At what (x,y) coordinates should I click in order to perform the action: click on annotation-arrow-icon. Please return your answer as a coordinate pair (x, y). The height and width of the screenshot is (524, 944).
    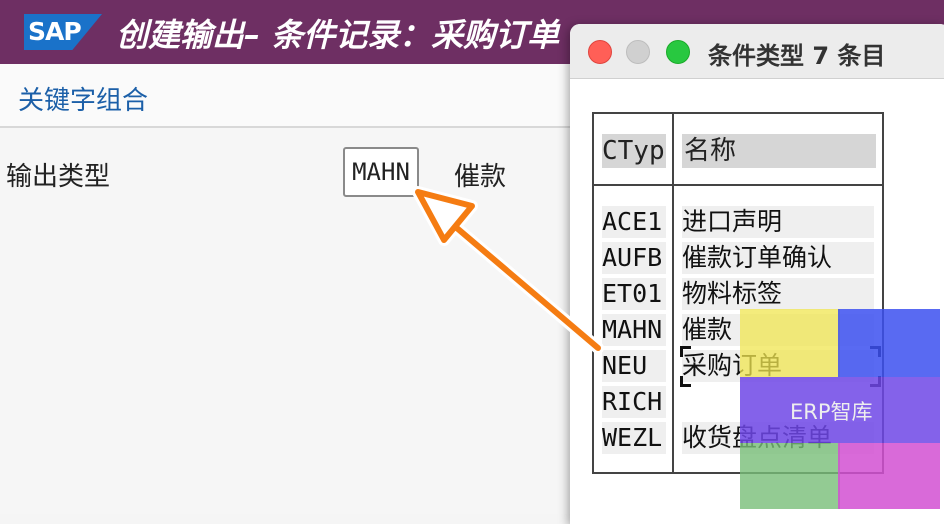
    Looking at the image, I should click on (508, 270).